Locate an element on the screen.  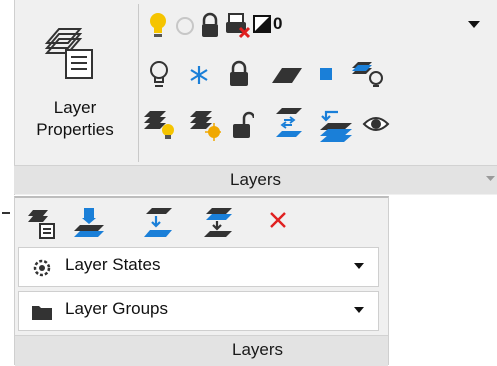
current-layer-name: 0 is located at coordinates (278, 23).